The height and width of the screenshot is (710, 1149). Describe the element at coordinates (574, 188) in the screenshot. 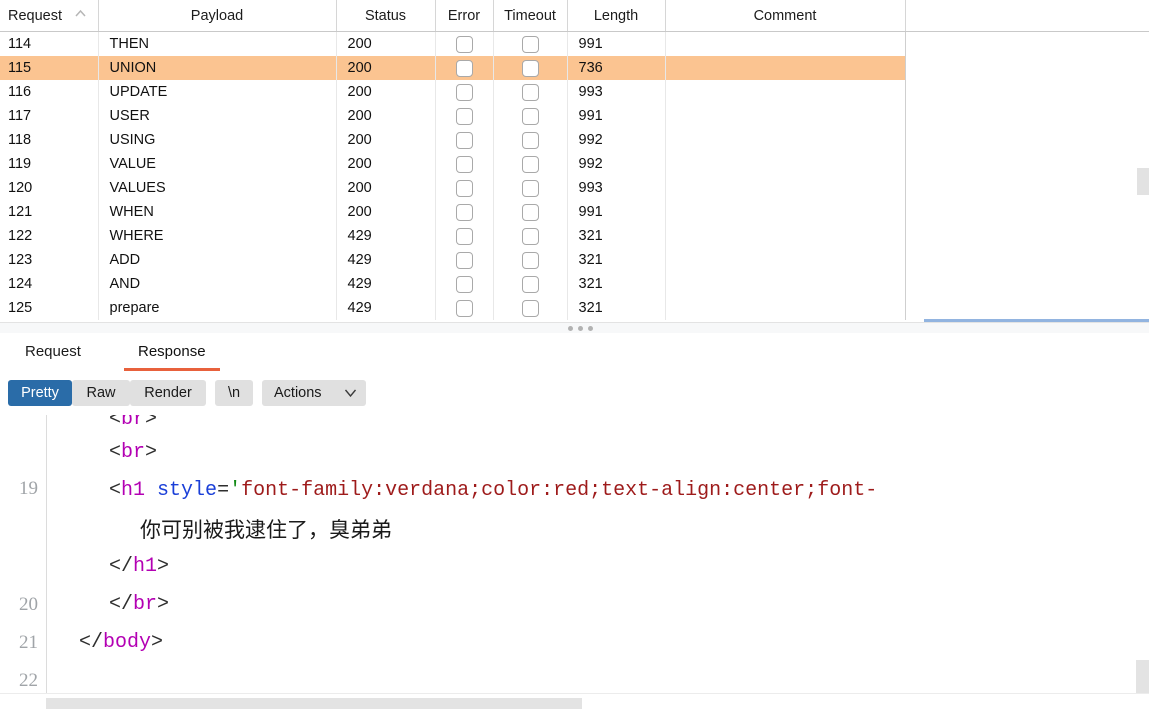

I see `table-row: 120 VALUES 200 993` at that location.